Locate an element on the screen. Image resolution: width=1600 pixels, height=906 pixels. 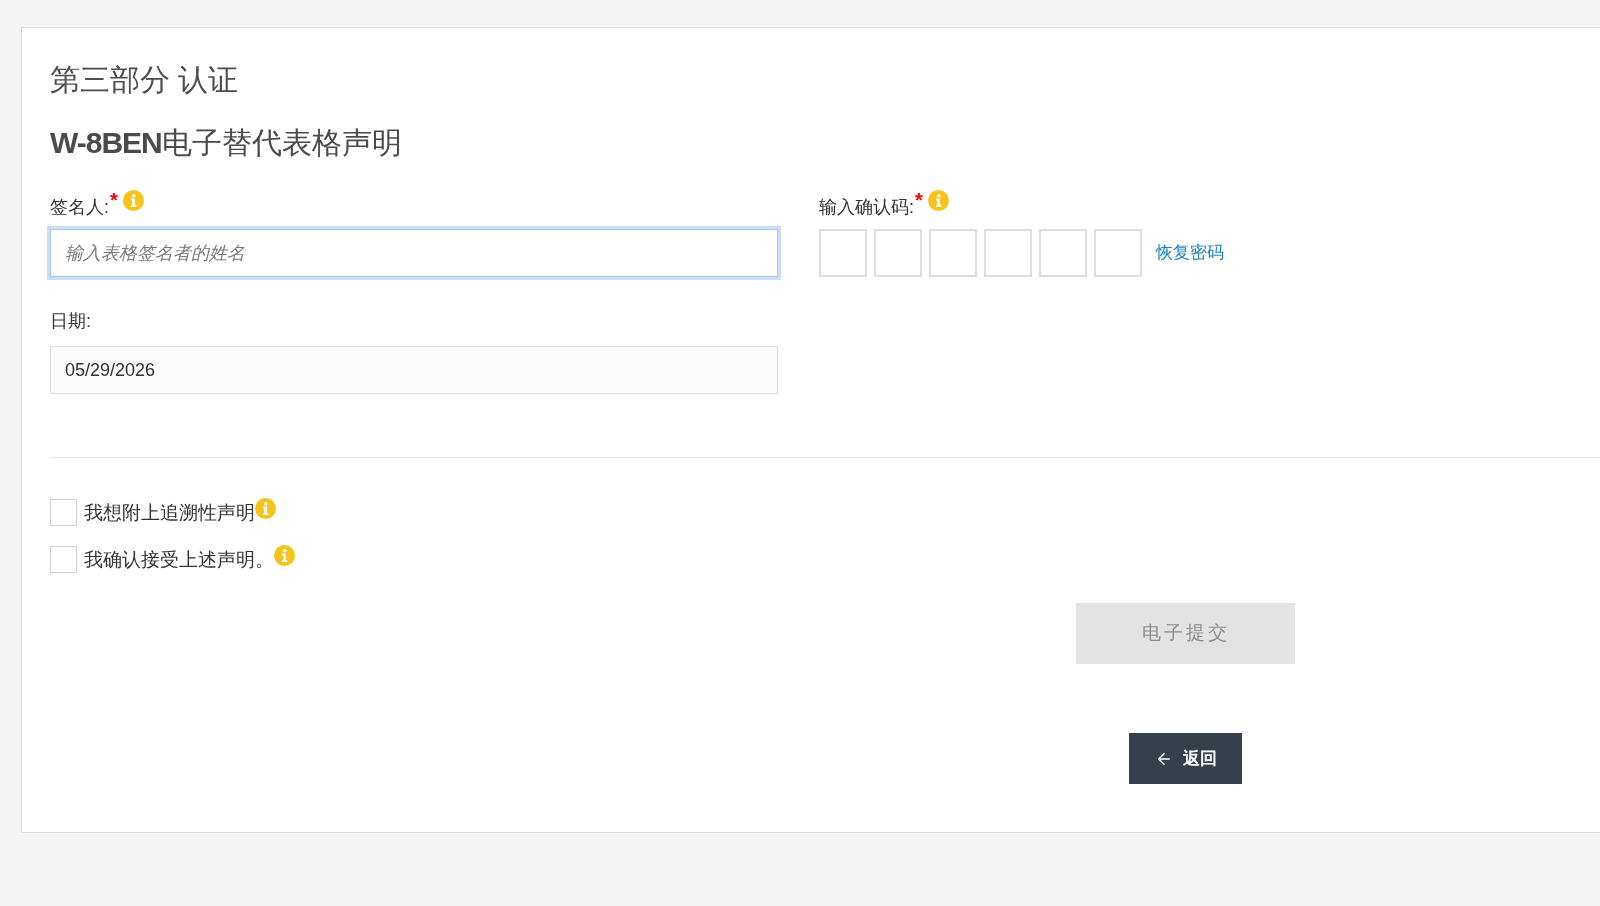
signer-input: 输入表格签名者的姓名 is located at coordinates (414, 253).